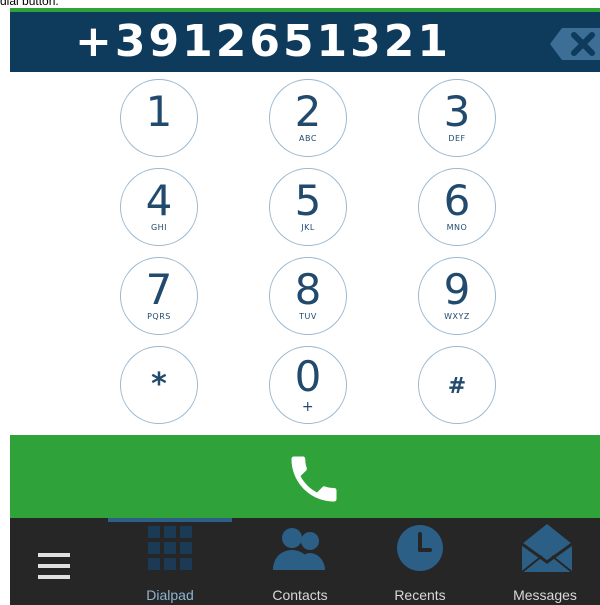  What do you see at coordinates (159, 227) in the screenshot?
I see `key-letters: GHI` at bounding box center [159, 227].